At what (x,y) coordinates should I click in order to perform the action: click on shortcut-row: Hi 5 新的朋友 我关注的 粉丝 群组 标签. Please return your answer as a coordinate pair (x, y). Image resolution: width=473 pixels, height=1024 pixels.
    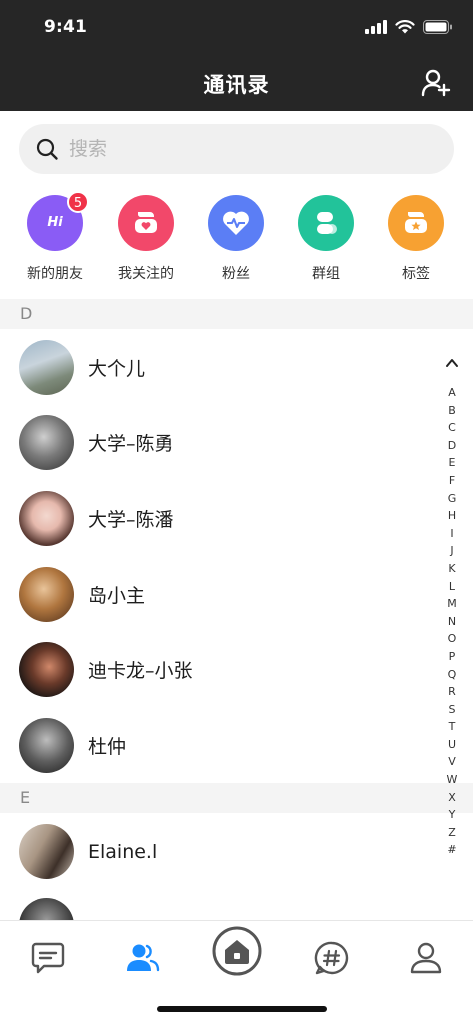
    Looking at the image, I should click on (236, 238).